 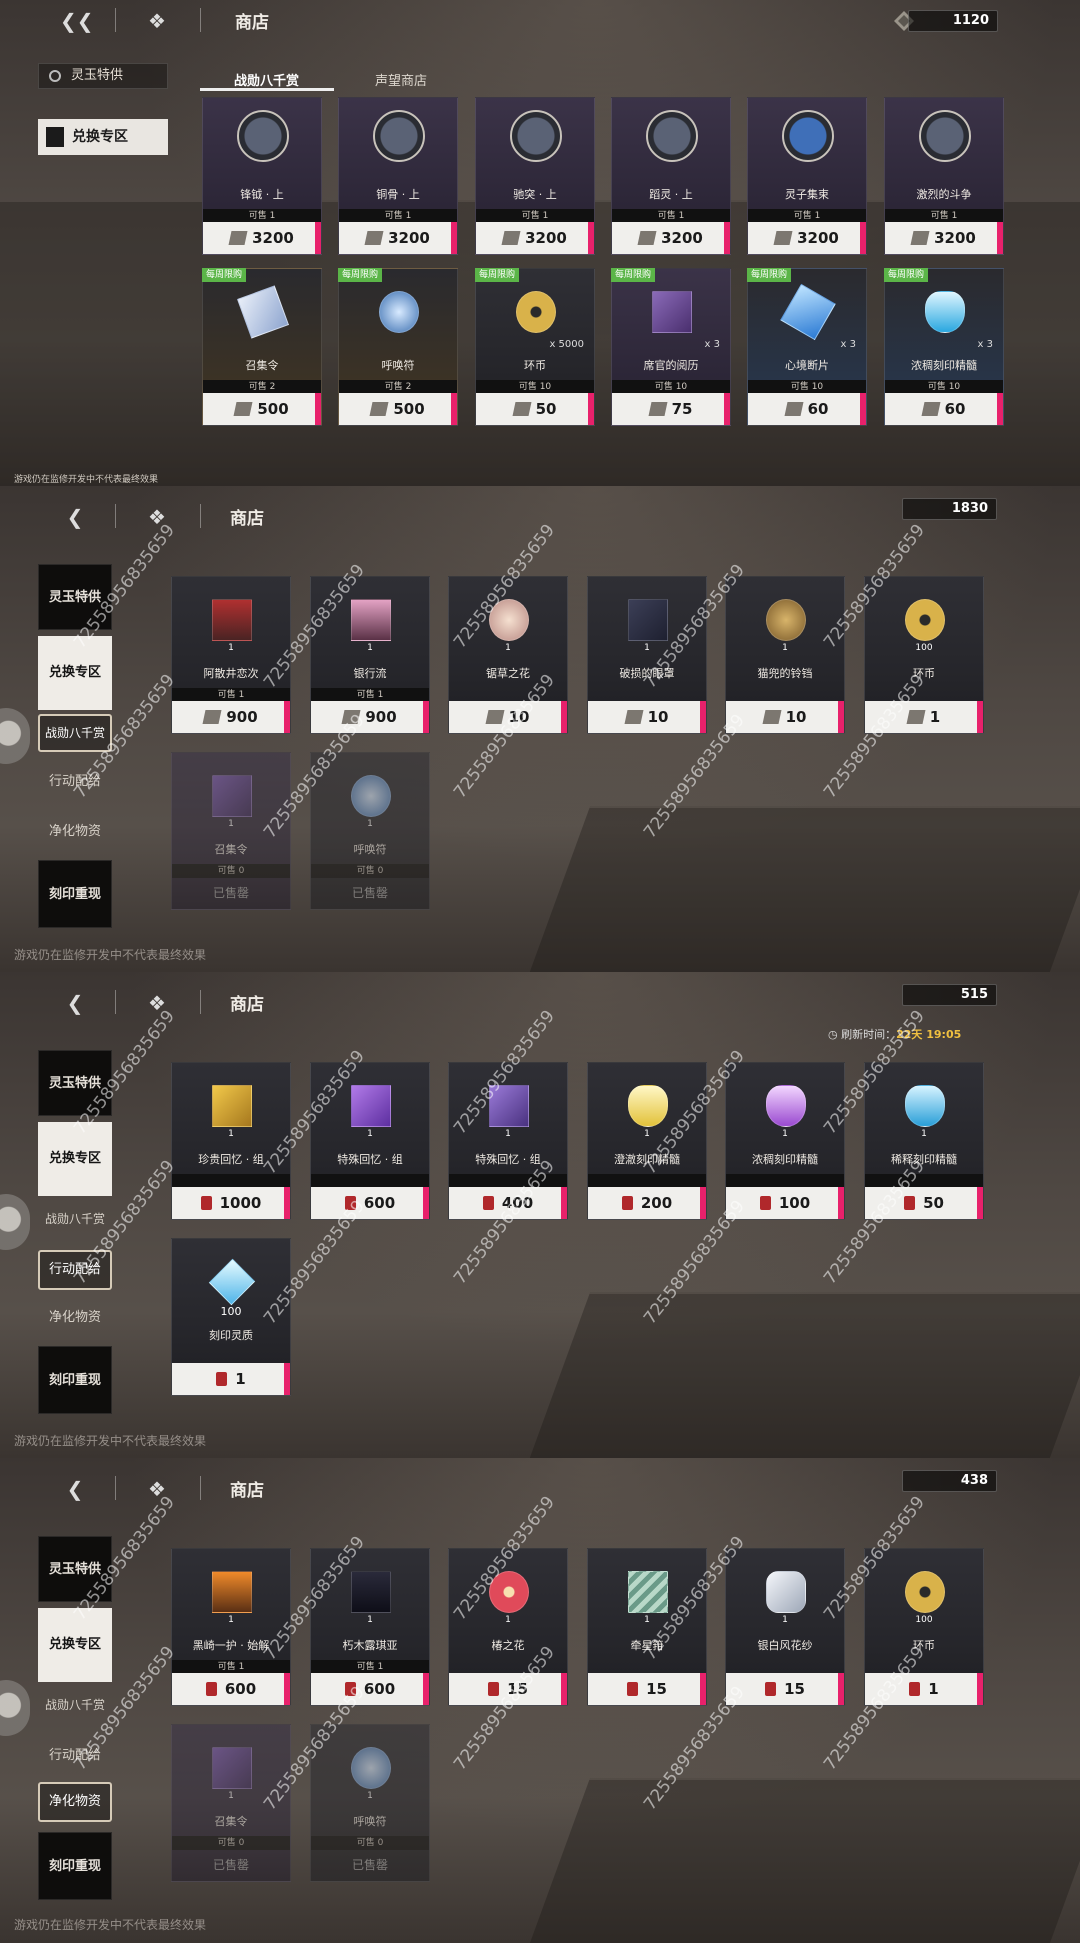 What do you see at coordinates (785, 1141) in the screenshot?
I see `shop-item-card: 1 浓稠刻印精髓 100` at bounding box center [785, 1141].